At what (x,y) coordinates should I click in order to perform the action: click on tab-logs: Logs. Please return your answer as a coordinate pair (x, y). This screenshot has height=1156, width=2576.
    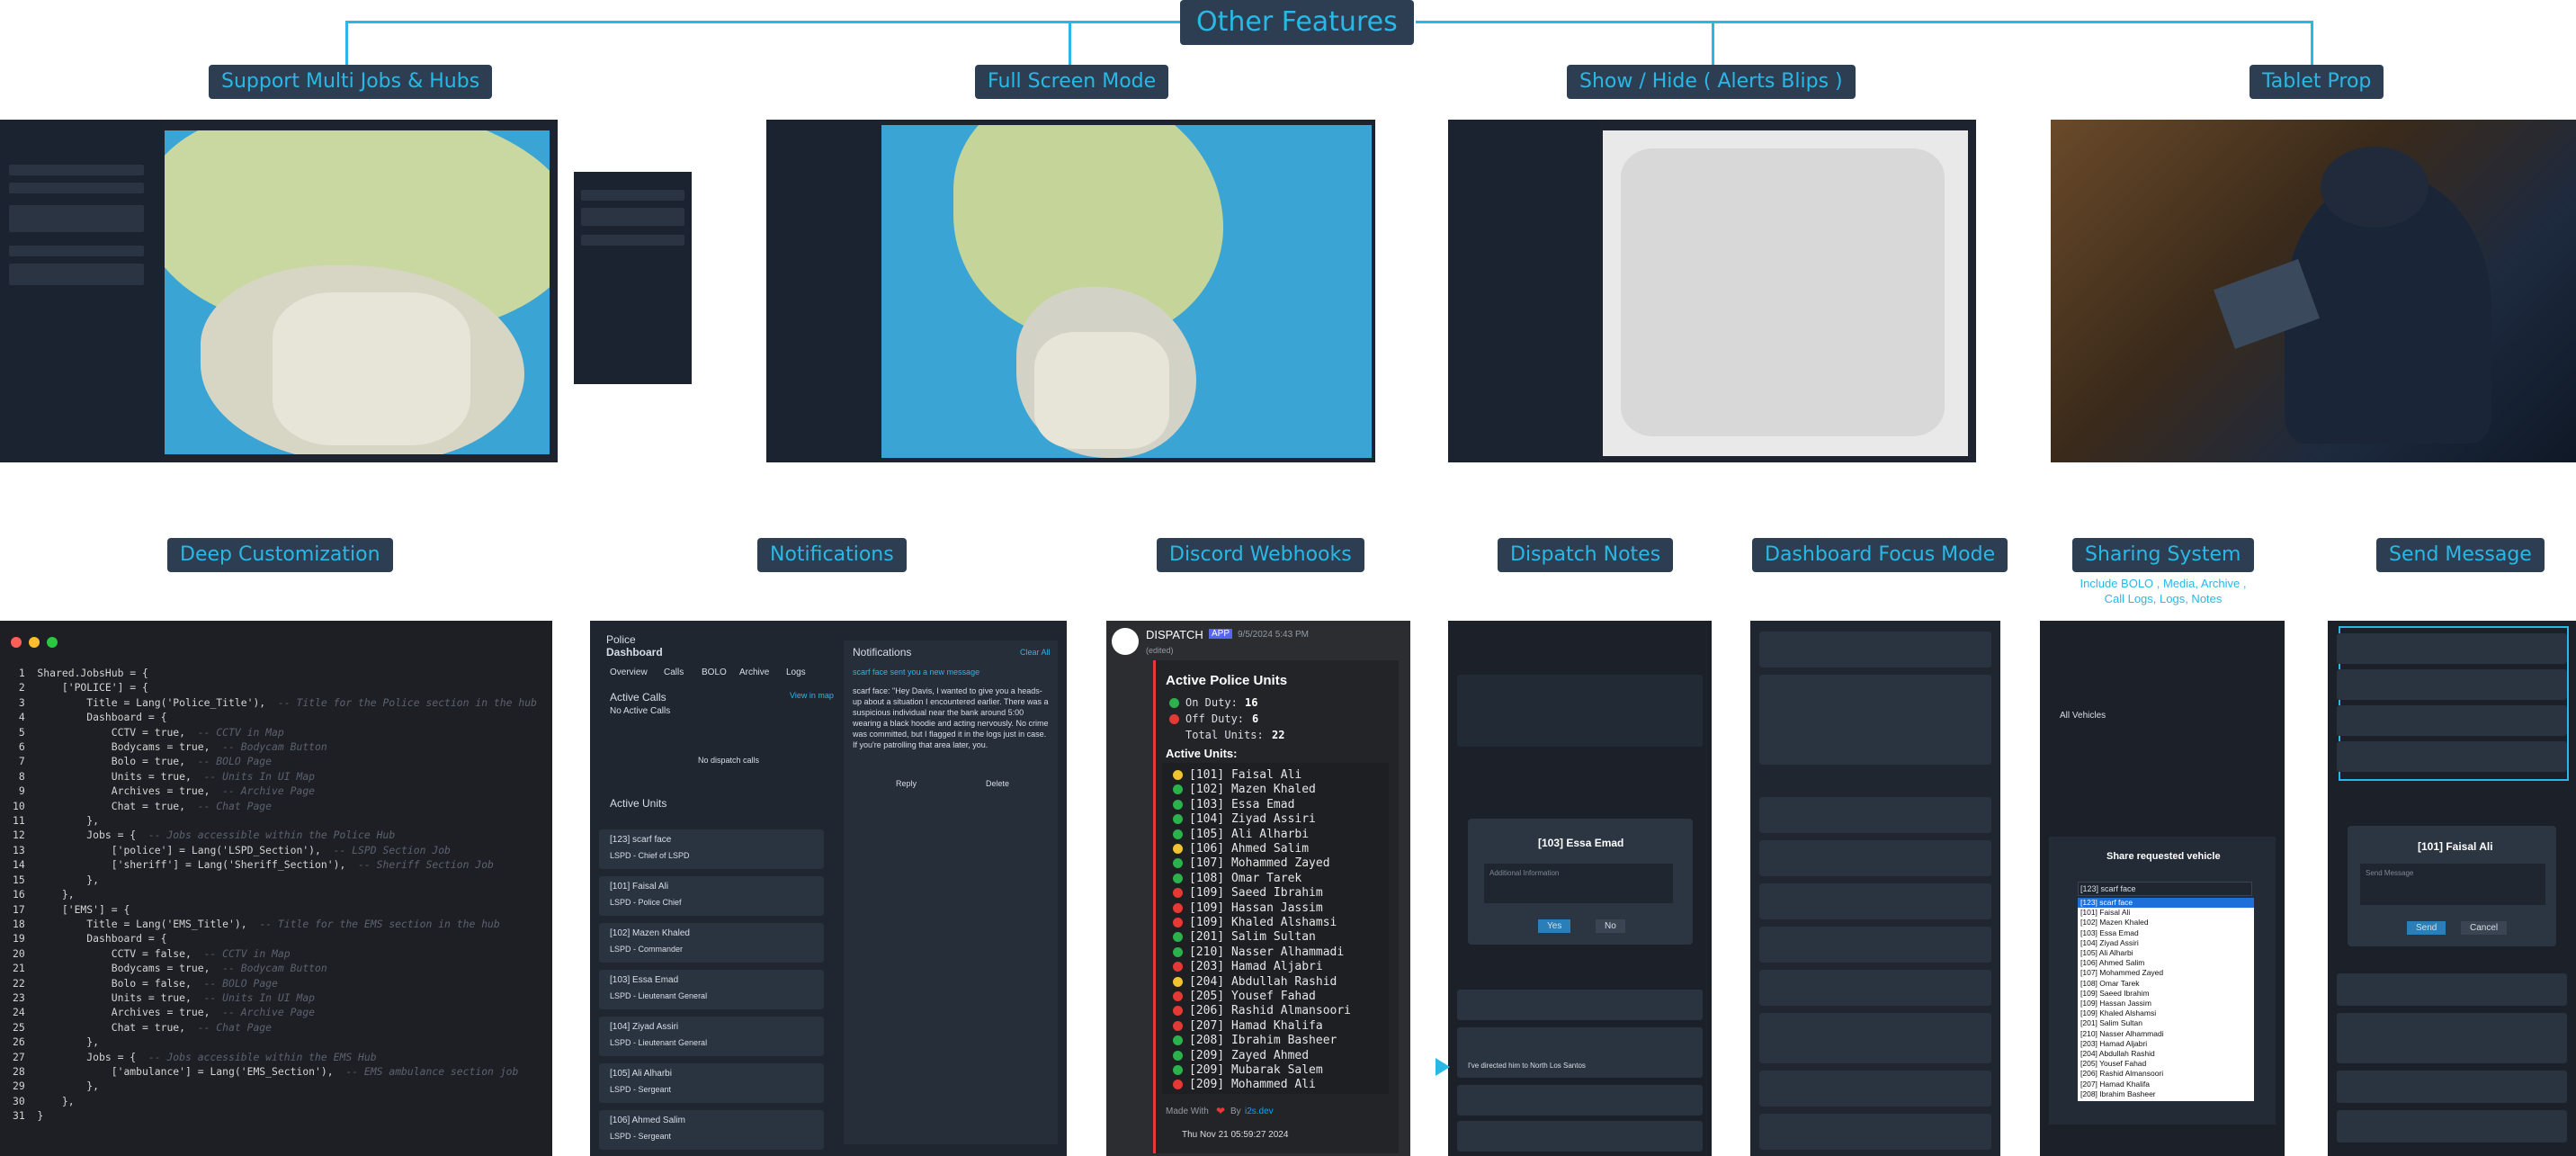
    Looking at the image, I should click on (796, 673).